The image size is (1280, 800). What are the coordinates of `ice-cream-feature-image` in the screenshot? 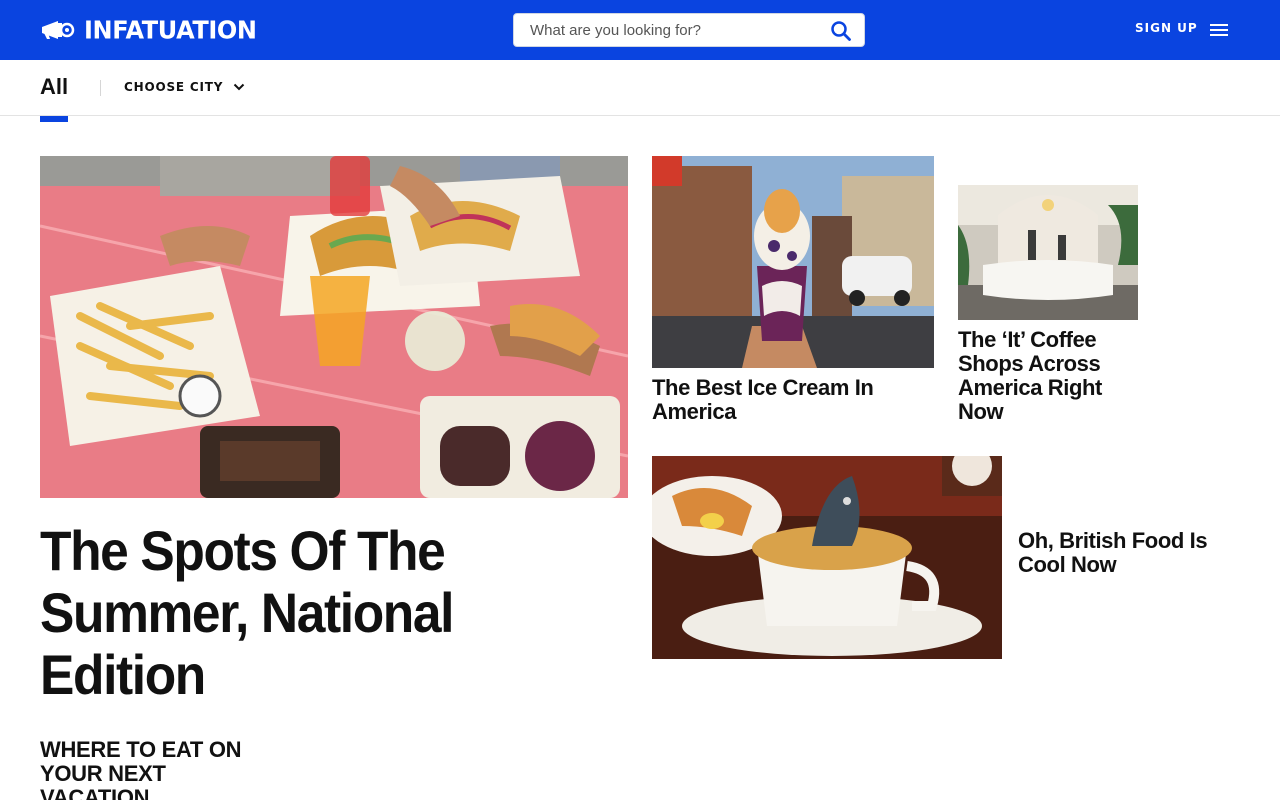 It's located at (793, 262).